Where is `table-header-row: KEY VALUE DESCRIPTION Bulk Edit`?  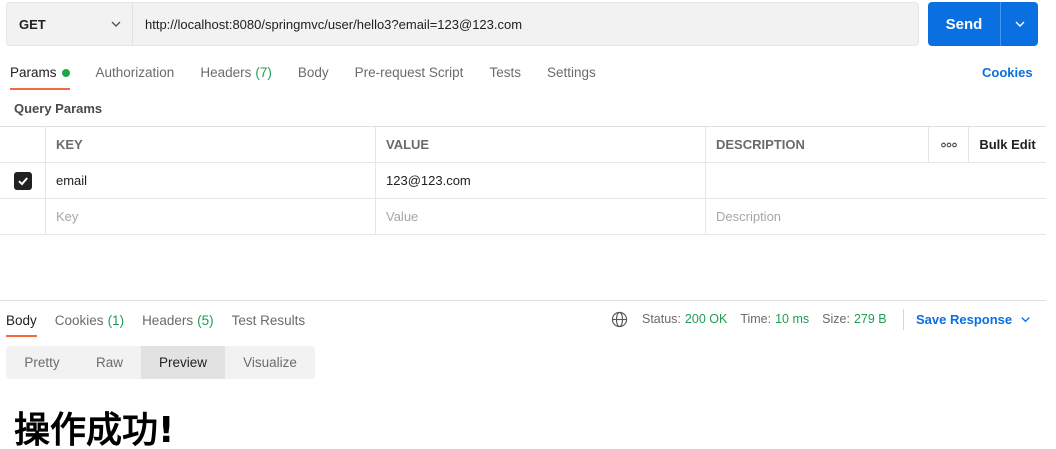 table-header-row: KEY VALUE DESCRIPTION Bulk Edit is located at coordinates (523, 145).